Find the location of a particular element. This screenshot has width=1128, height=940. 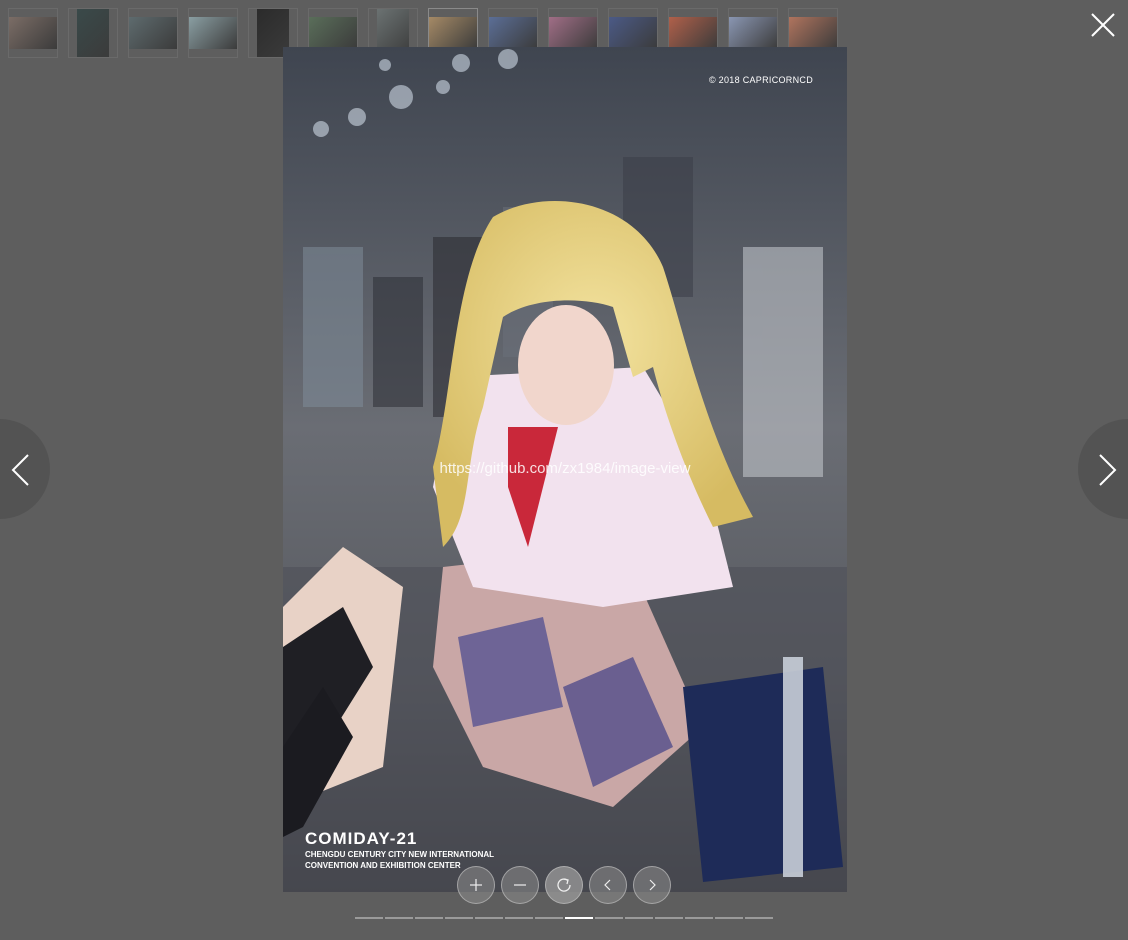

zoom-out-button is located at coordinates (520, 885).